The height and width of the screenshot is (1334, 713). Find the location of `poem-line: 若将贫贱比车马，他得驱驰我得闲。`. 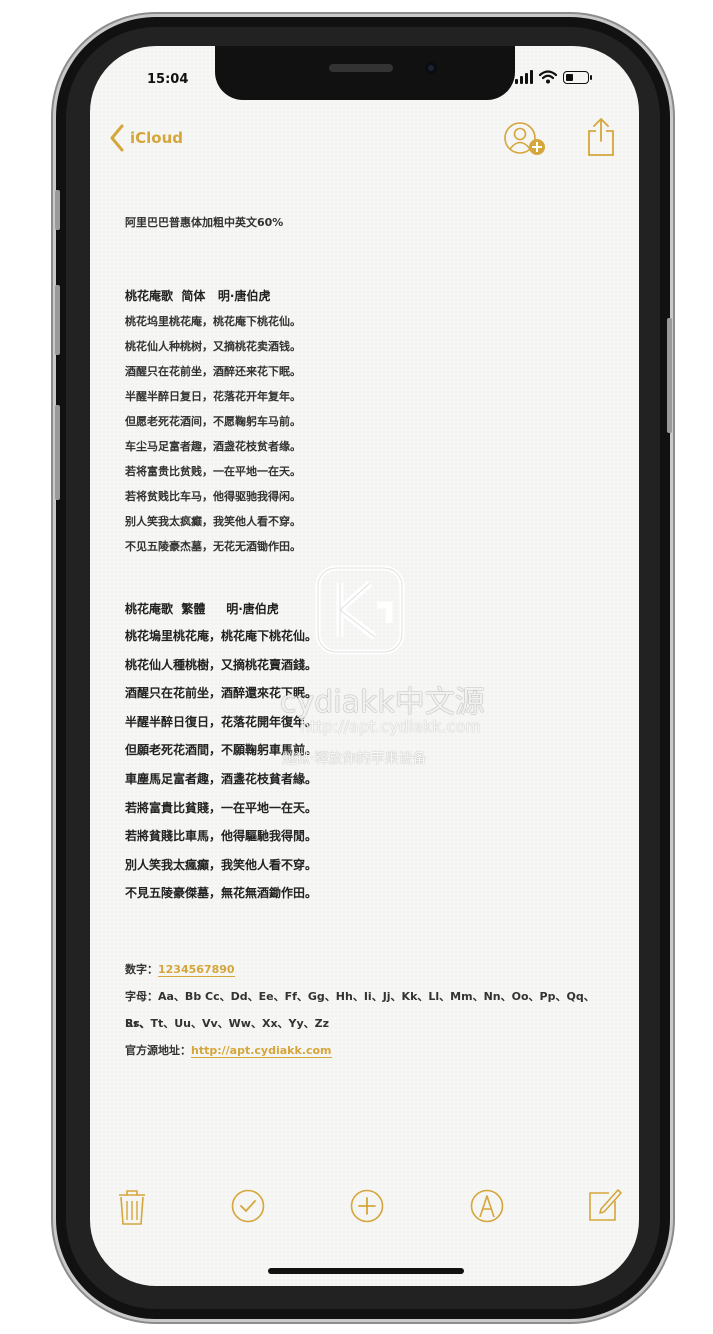

poem-line: 若将贫贱比车马，他得驱驰我得闲。 is located at coordinates (213, 496).